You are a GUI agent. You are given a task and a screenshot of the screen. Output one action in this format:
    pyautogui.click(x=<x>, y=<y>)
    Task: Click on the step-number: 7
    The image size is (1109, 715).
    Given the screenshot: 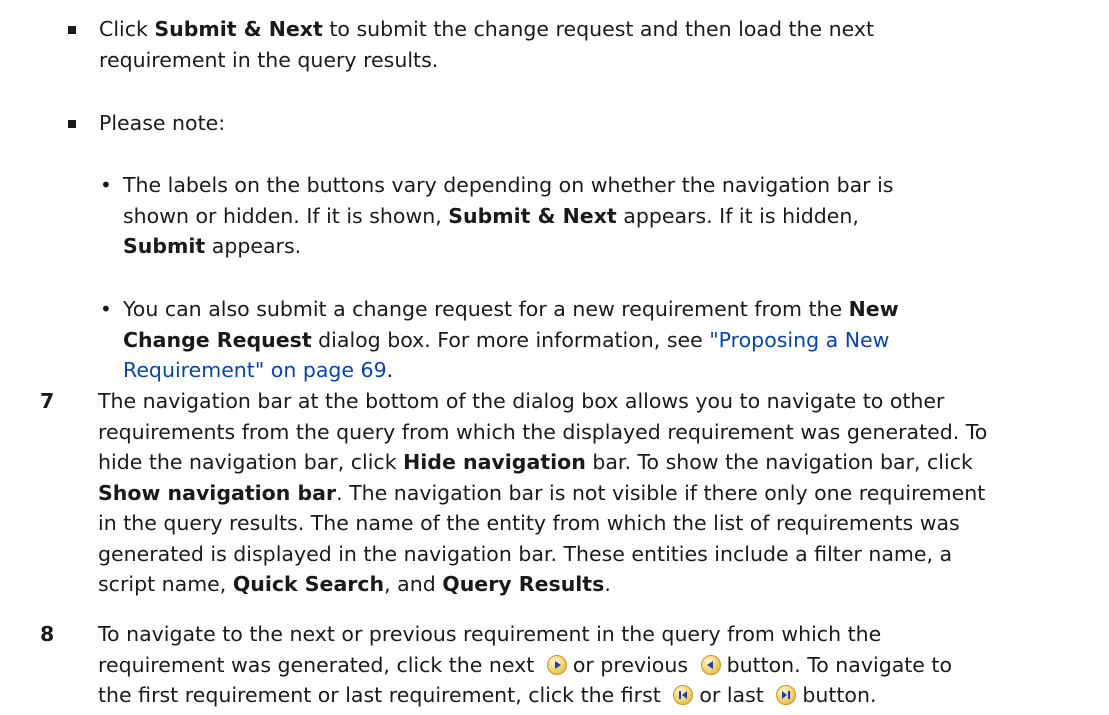 What is the action you would take?
    pyautogui.click(x=47, y=401)
    